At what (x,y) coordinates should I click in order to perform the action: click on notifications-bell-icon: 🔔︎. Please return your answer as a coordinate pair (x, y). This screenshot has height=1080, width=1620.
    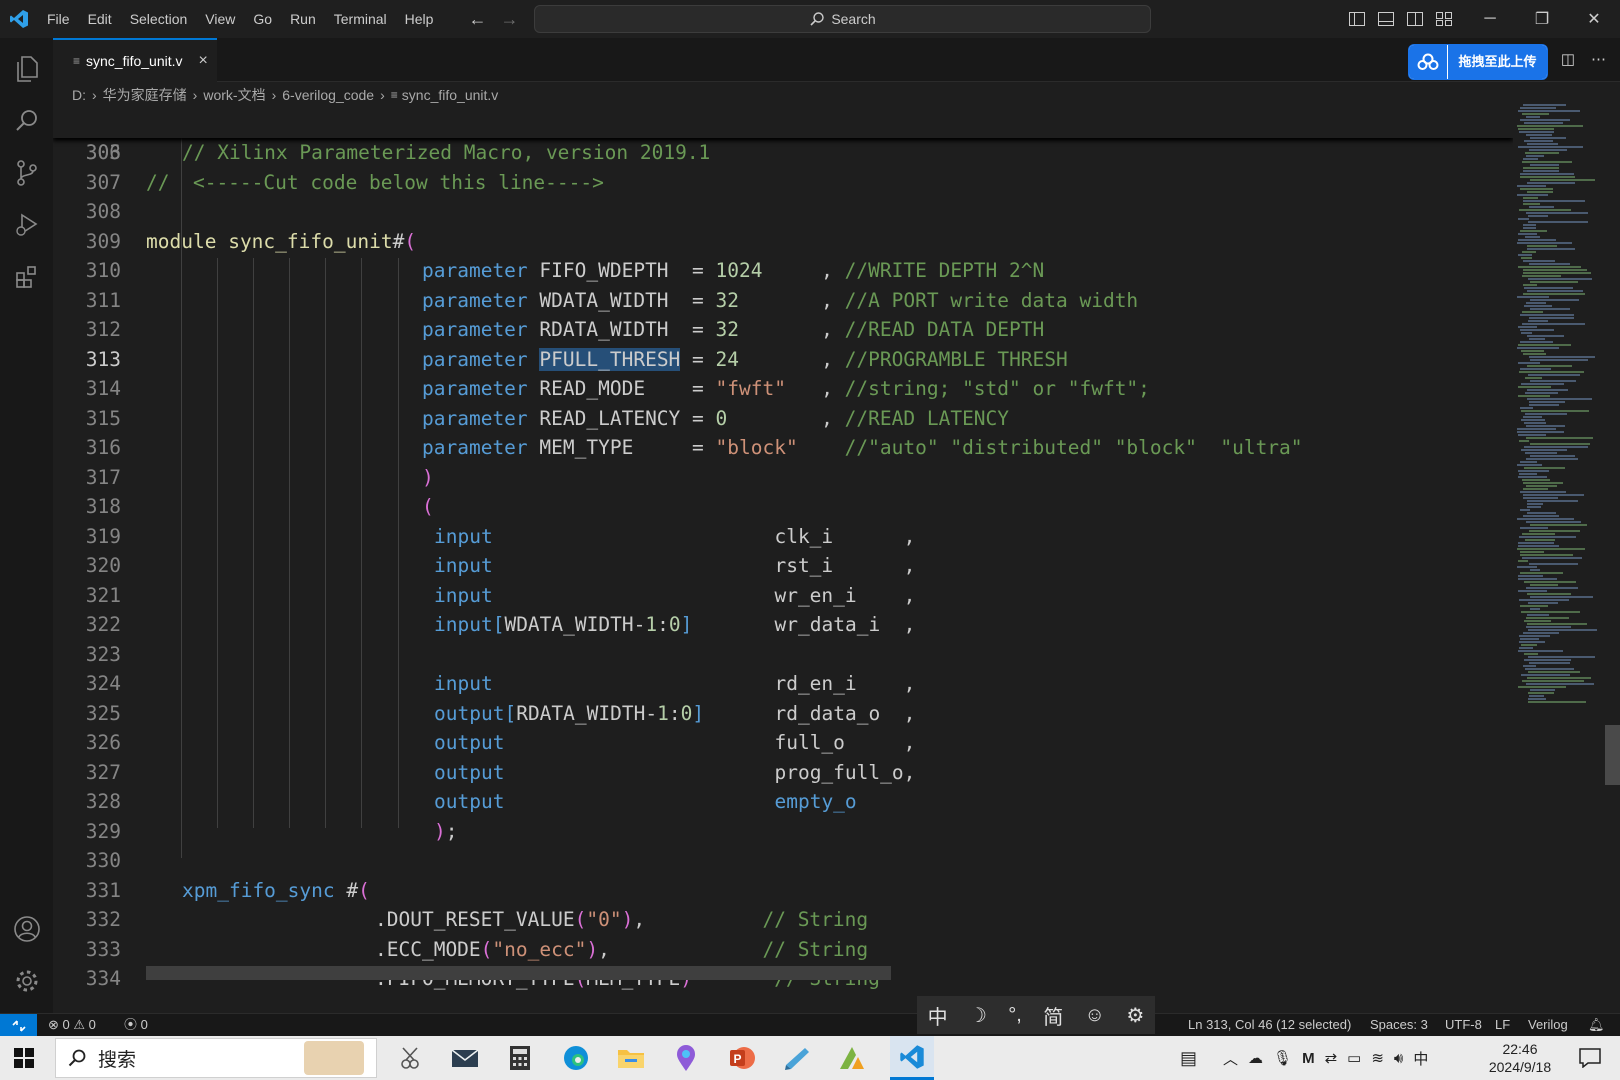
    Looking at the image, I should click on (1596, 1025).